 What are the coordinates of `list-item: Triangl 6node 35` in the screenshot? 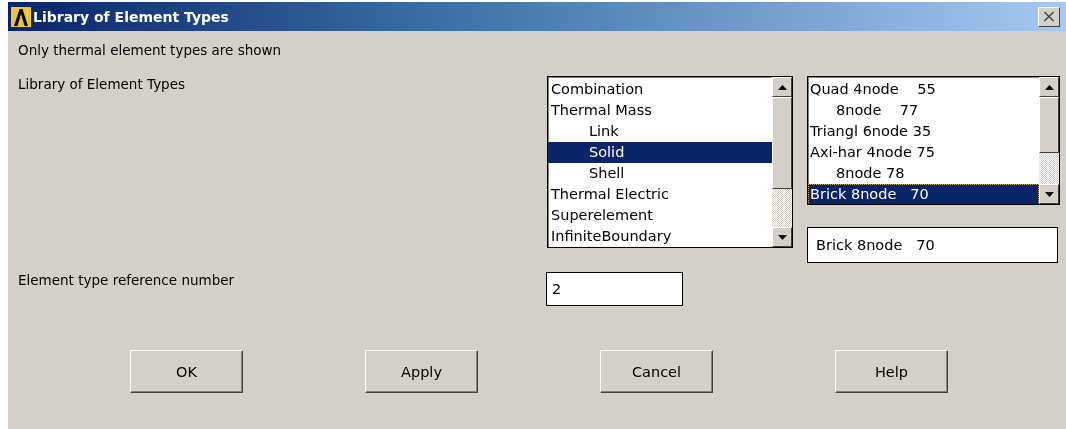 It's located at (923, 131).